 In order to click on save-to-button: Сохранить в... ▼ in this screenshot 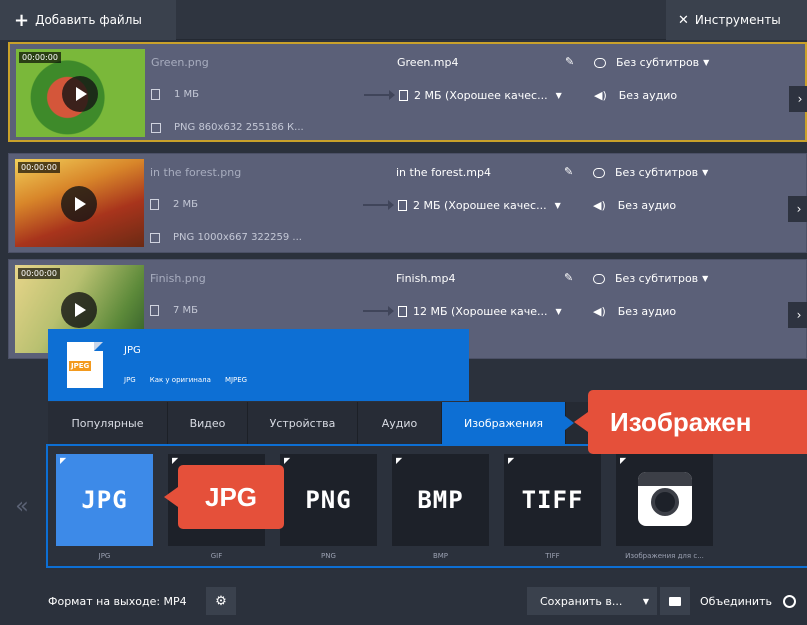, I will do `click(592, 601)`.